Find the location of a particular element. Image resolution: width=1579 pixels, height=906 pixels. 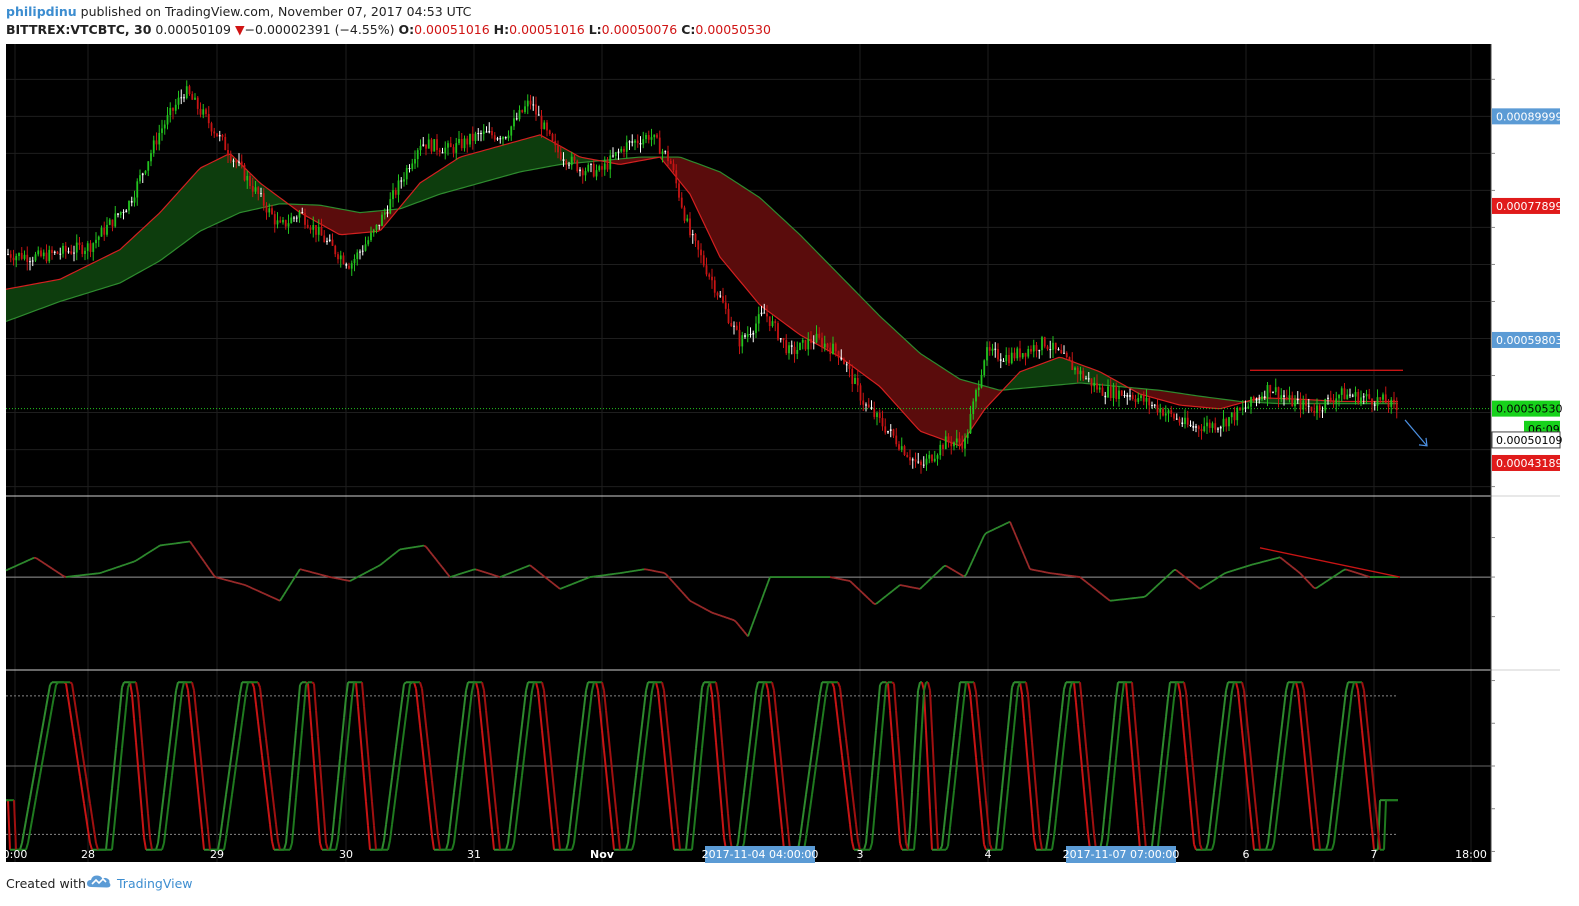

price-tick-label: 0.00070000 is located at coordinates (1530, 264).